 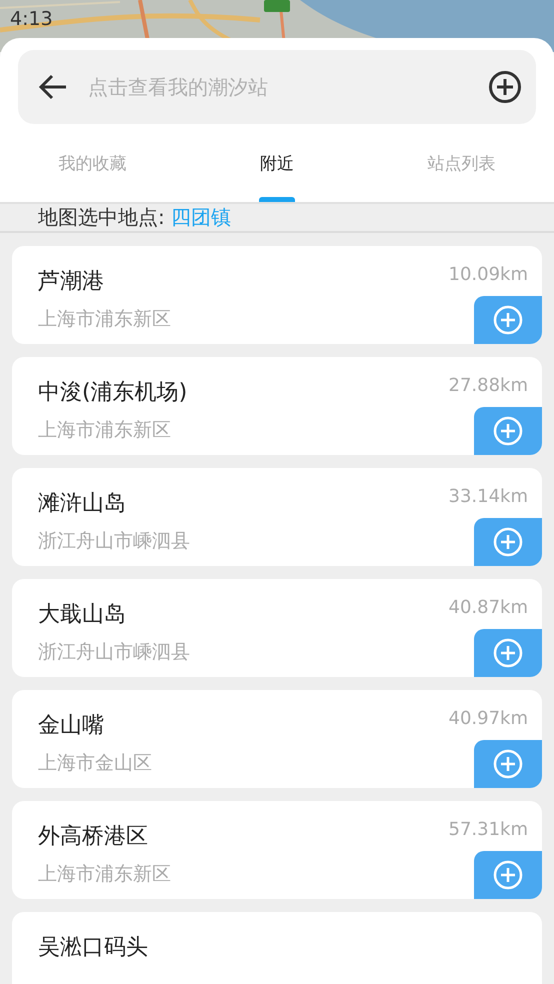 I want to click on station-distance: 40.97km, so click(x=488, y=718).